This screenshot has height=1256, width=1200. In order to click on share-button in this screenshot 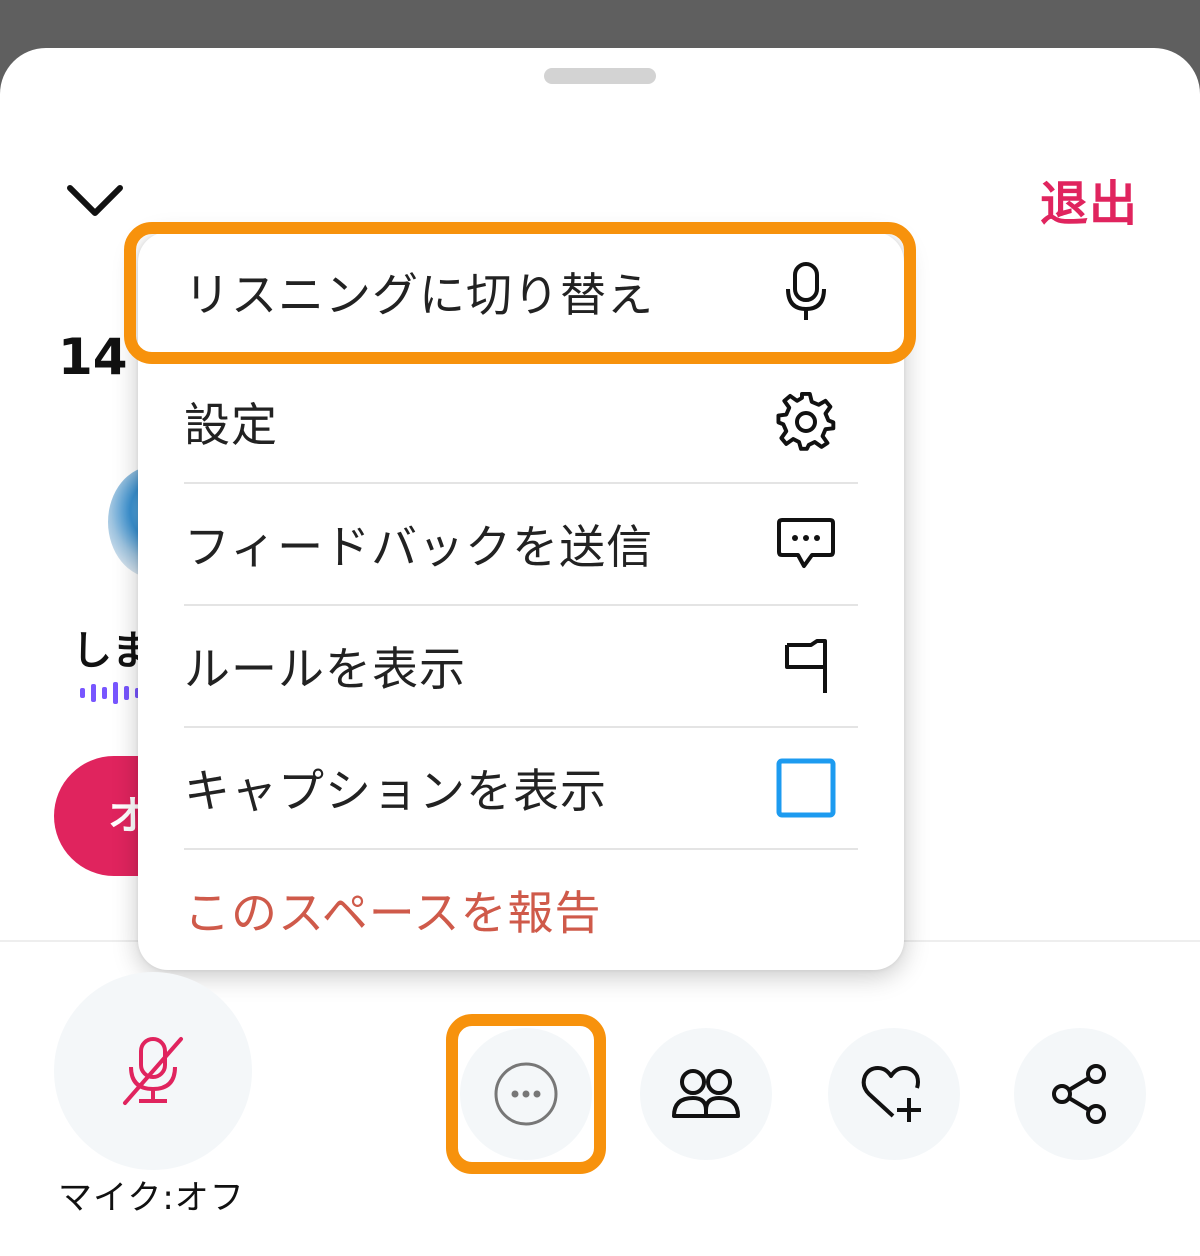, I will do `click(1080, 1094)`.